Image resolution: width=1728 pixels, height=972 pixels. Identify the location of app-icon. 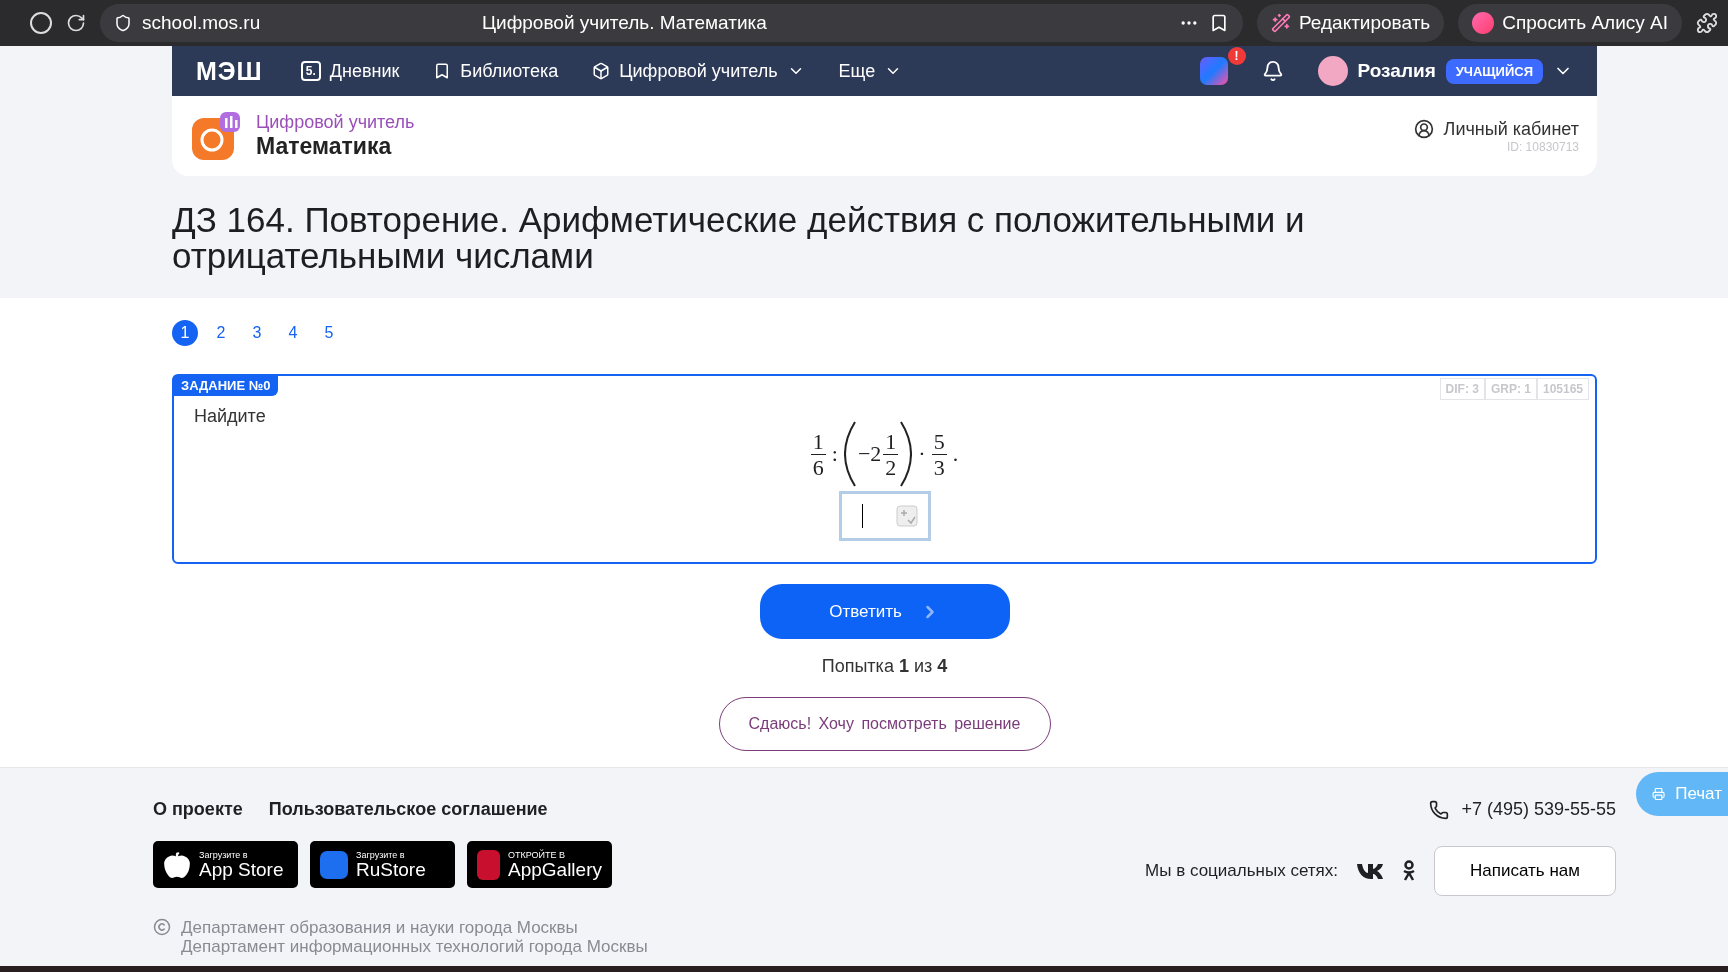
(1213, 71).